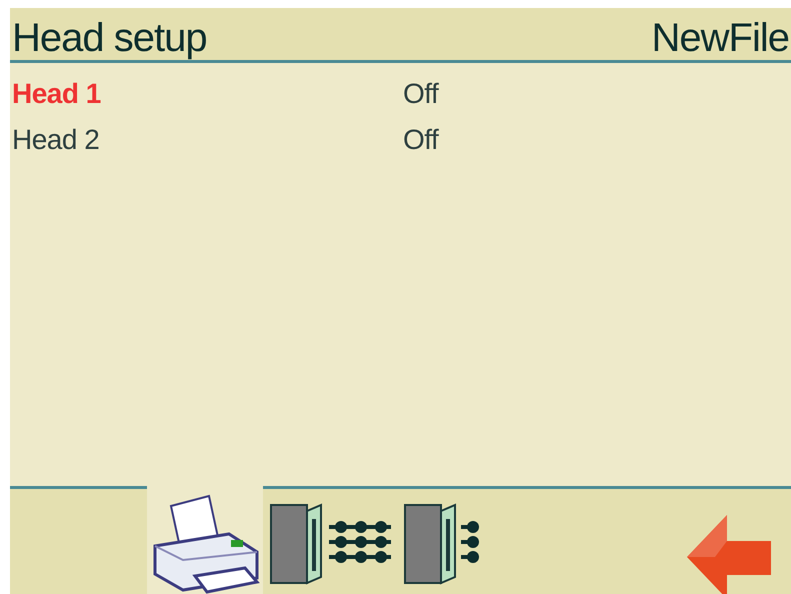 The height and width of the screenshot is (594, 791). I want to click on screen-title: Head setup, so click(109, 38).